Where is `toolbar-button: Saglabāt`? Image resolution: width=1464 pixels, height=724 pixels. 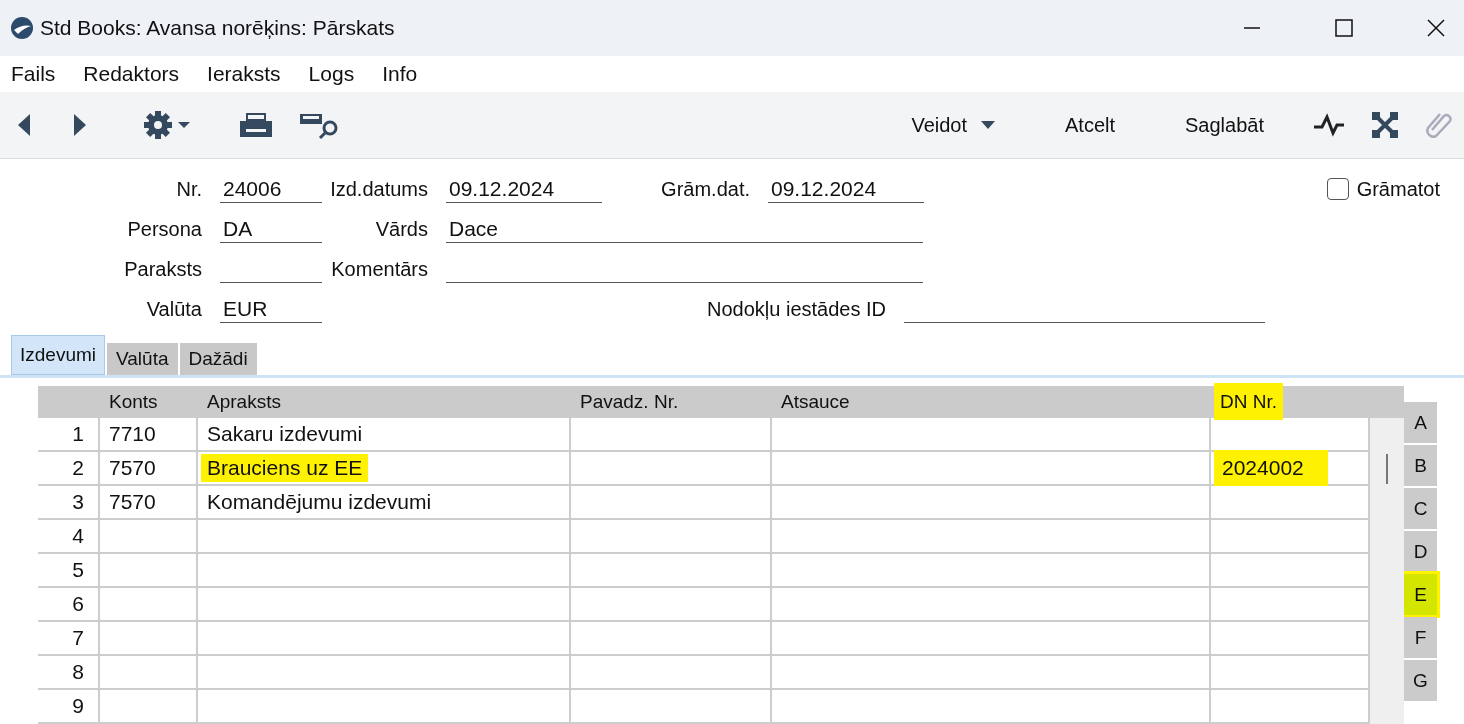
toolbar-button: Saglabāt is located at coordinates (1224, 125).